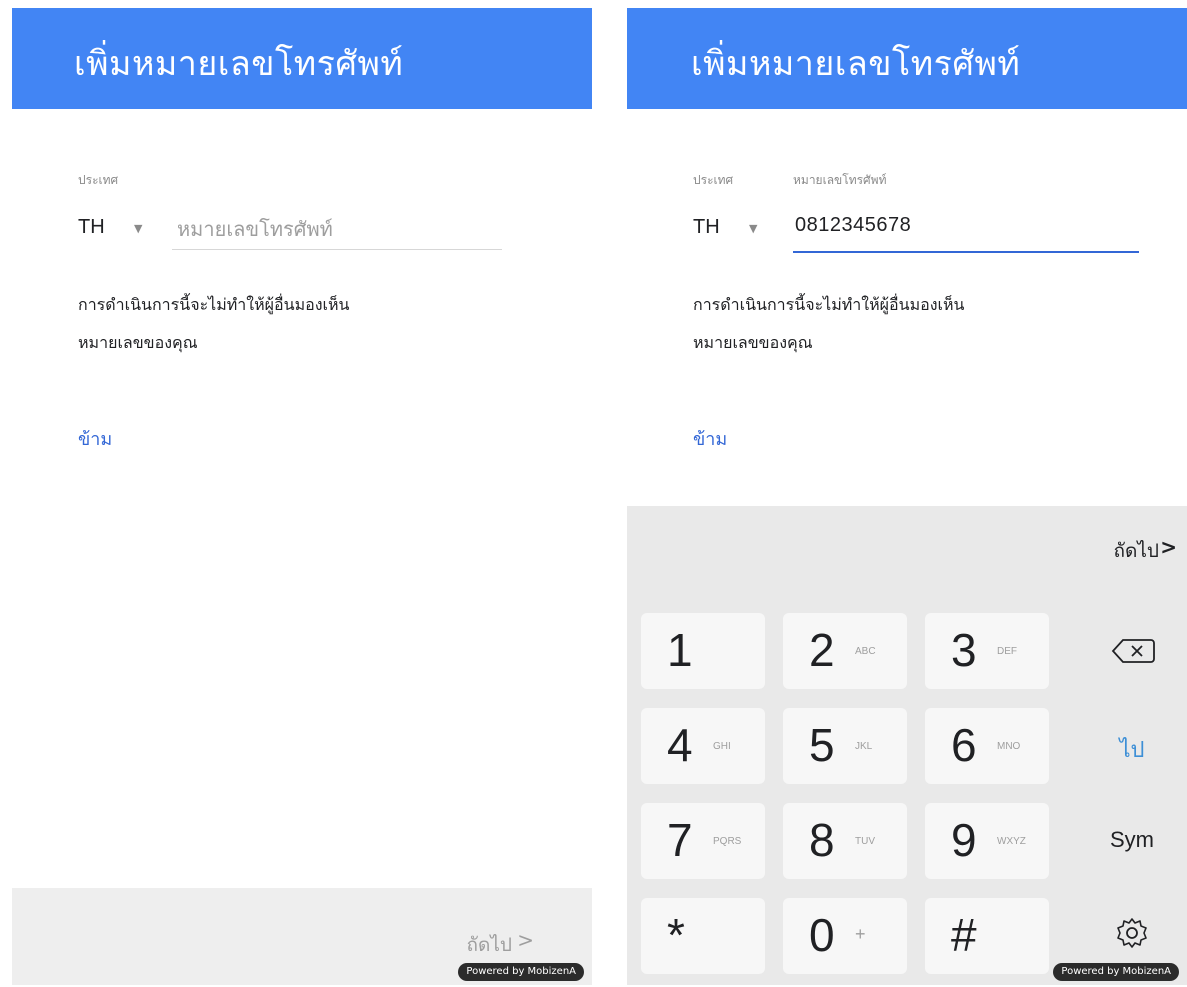 This screenshot has width=1187, height=987. What do you see at coordinates (680, 650) in the screenshot?
I see `key-digit: 1` at bounding box center [680, 650].